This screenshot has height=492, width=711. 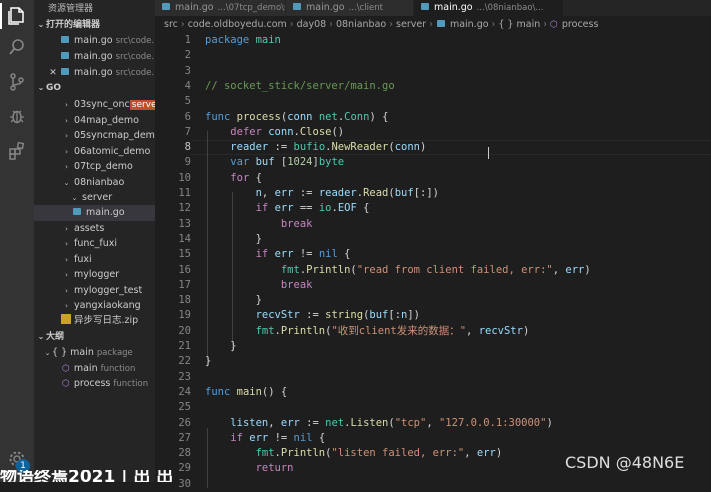 What do you see at coordinates (625, 462) in the screenshot?
I see `csdn-watermark: CSDN @48N6E` at bounding box center [625, 462].